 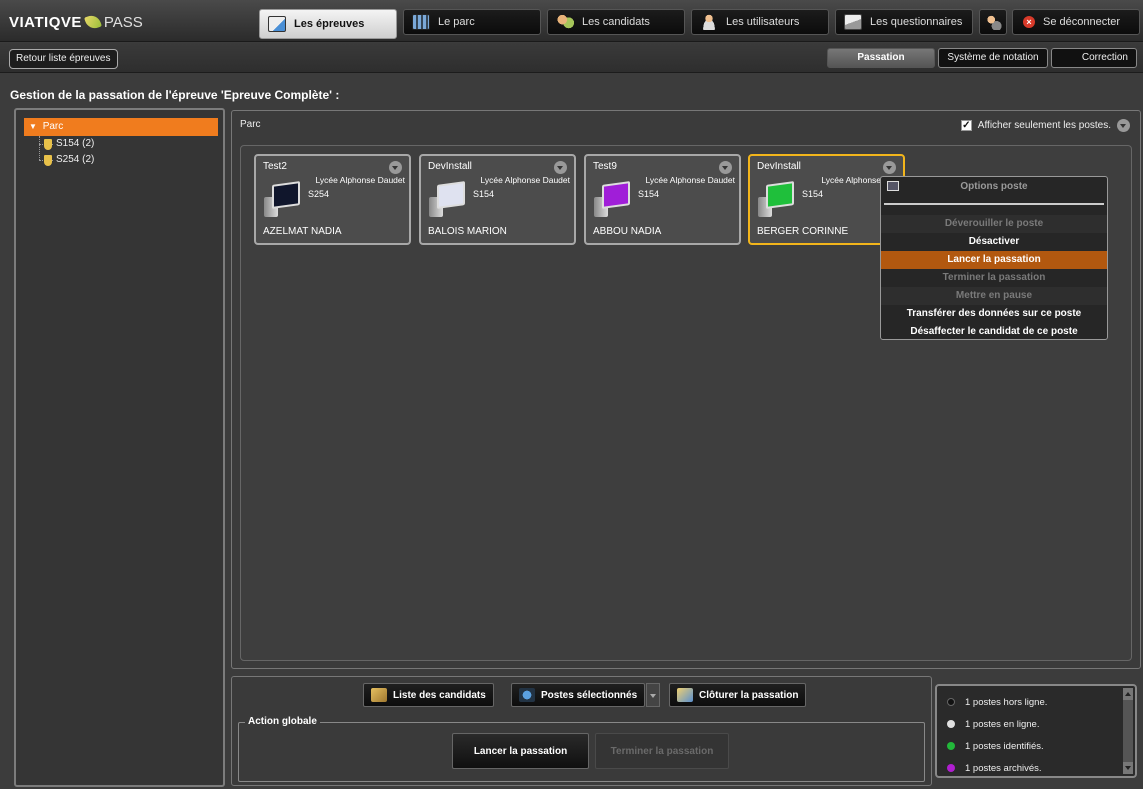 What do you see at coordinates (302, 231) in the screenshot?
I see `poste-candidate: AZELMAT NADIA` at bounding box center [302, 231].